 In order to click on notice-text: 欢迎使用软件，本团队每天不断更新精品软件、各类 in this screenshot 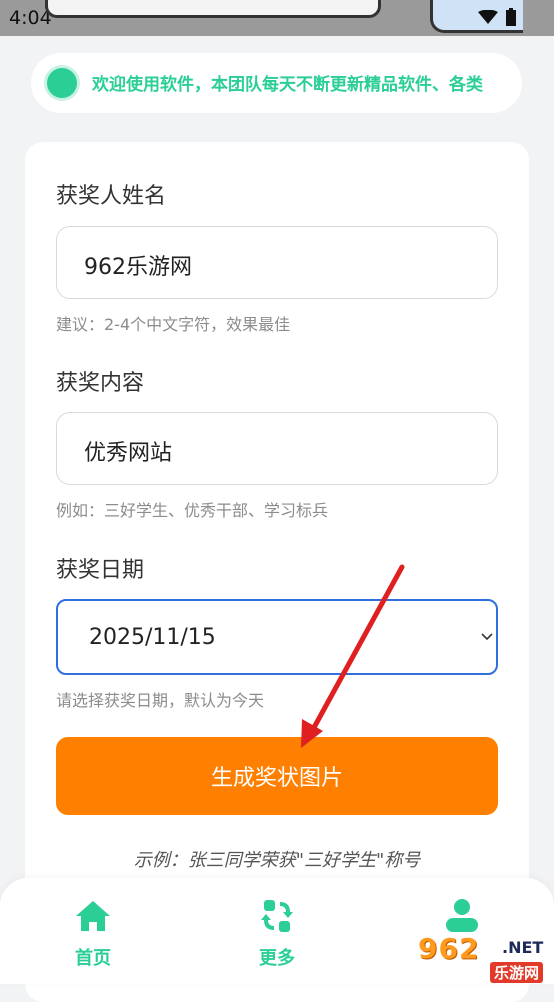, I will do `click(287, 85)`.